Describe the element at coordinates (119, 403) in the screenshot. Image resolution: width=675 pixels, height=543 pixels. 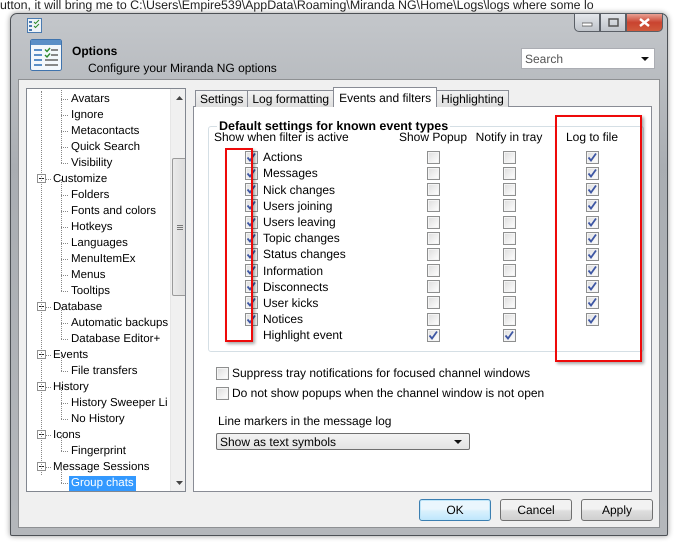
I see `tree-item: History Sweeper Li` at that location.